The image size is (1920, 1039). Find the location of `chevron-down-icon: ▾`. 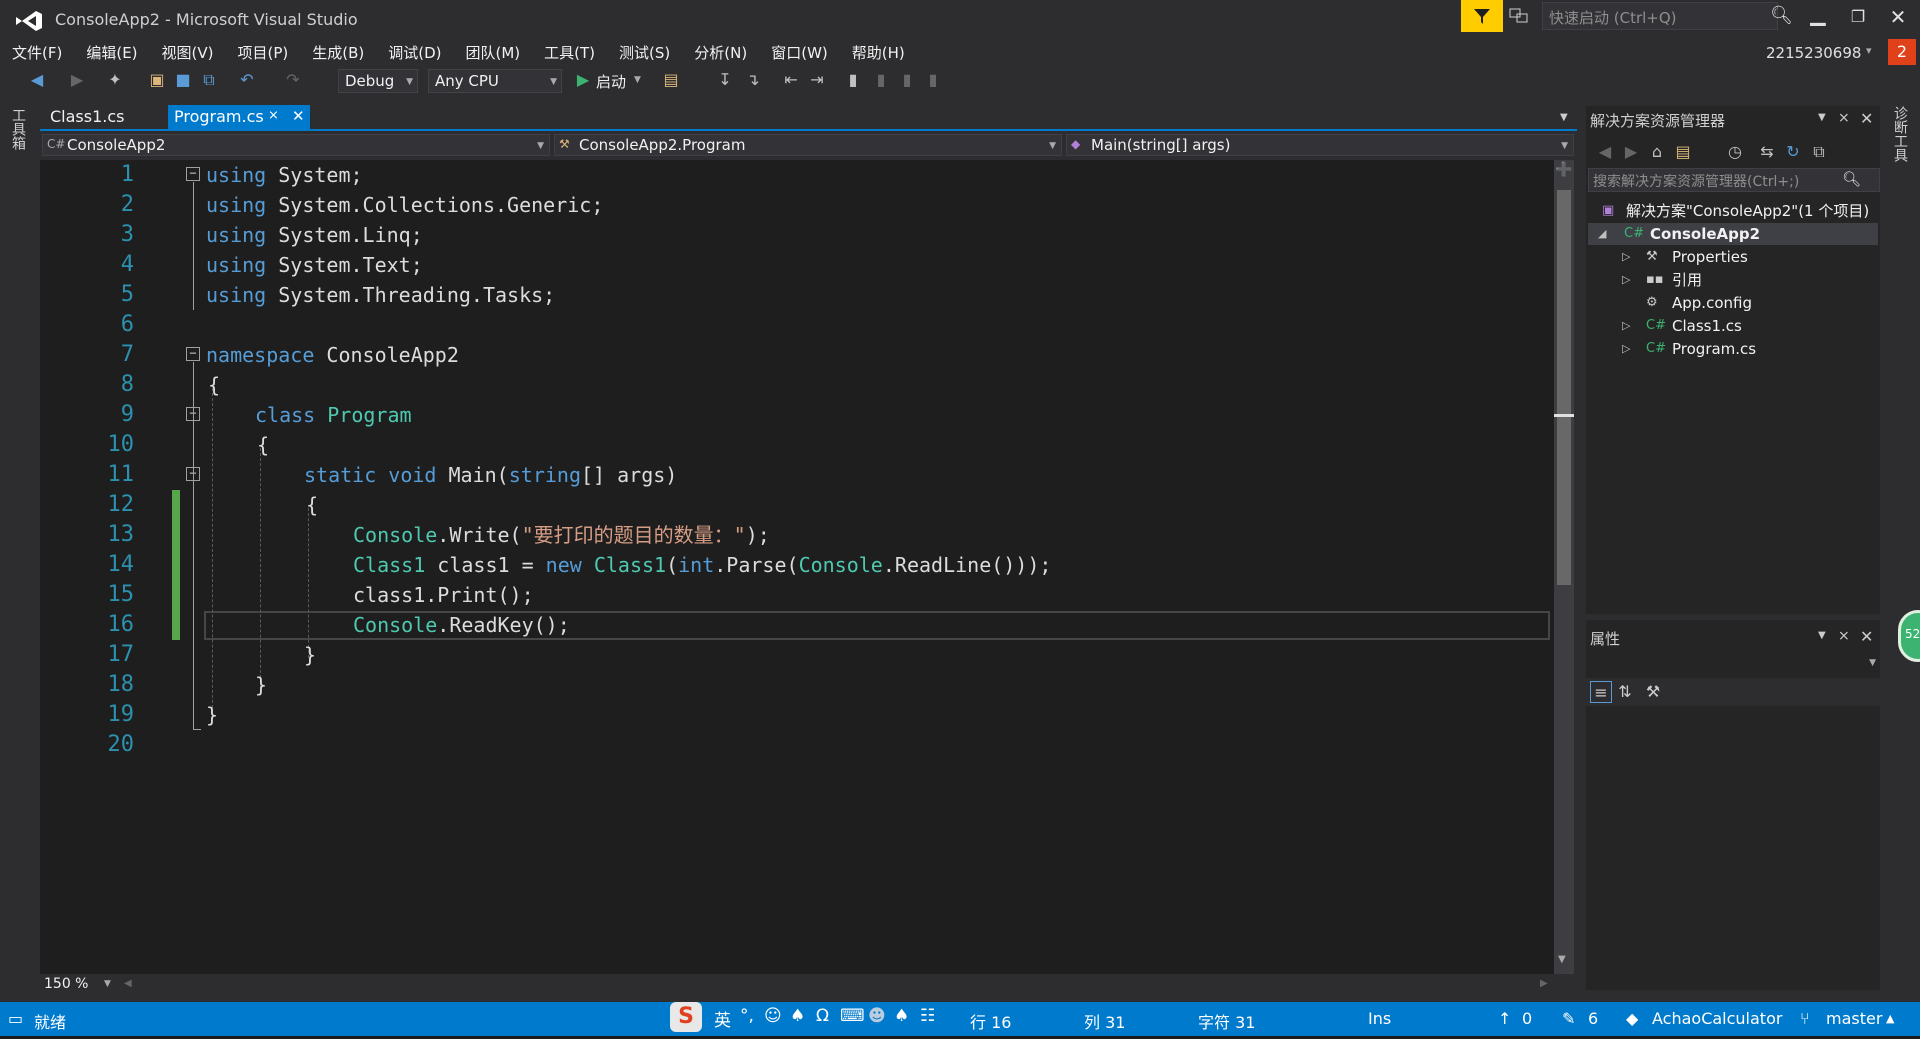

chevron-down-icon: ▾ is located at coordinates (1869, 50).